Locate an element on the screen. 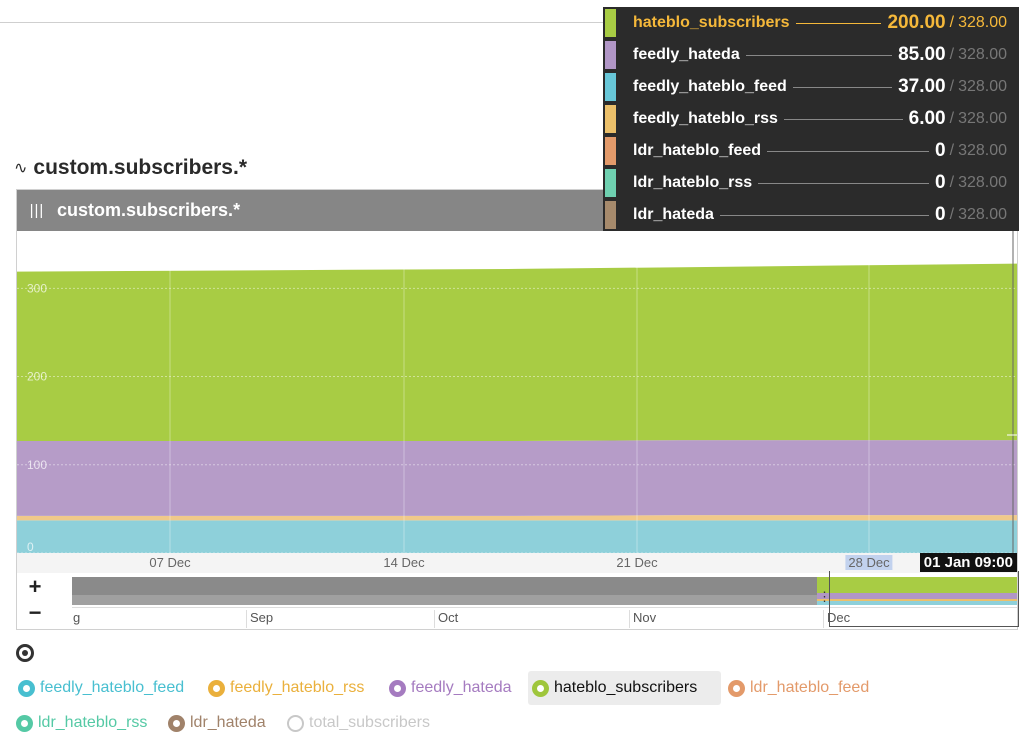  tooltip-row: feedly_hateda 85.00 / 328.00 is located at coordinates (811, 55).